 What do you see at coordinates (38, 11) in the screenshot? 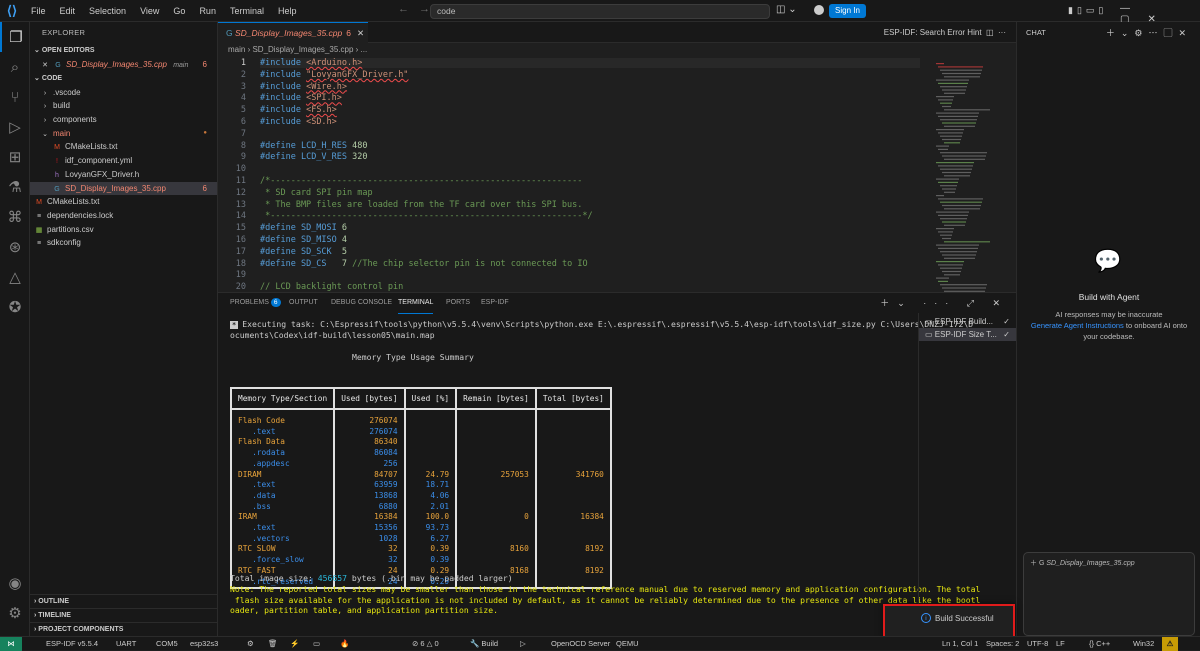
I see `menu-item-file: File` at bounding box center [38, 11].